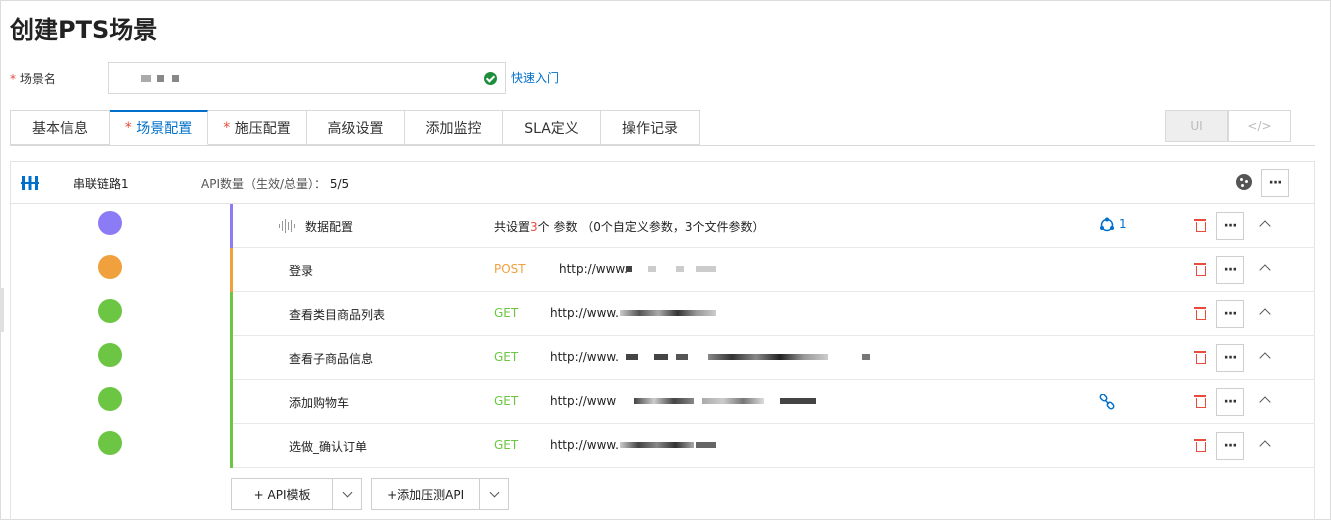 Image resolution: width=1331 pixels, height=520 pixels. Describe the element at coordinates (275, 183) in the screenshot. I see `api-count: API数量（生效/总量）： 5/5` at that location.